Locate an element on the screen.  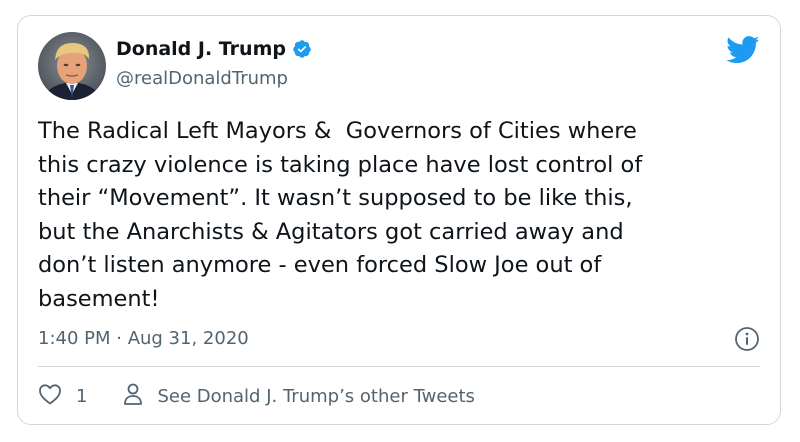
like-button: 1 is located at coordinates (62, 396).